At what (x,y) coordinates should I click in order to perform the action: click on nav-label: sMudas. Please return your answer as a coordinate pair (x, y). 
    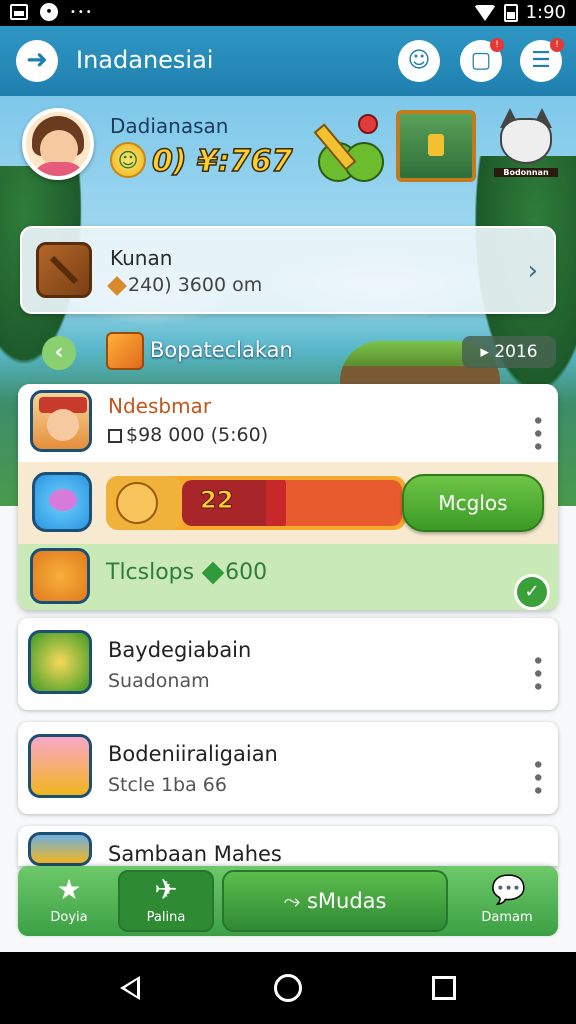
    Looking at the image, I should click on (346, 901).